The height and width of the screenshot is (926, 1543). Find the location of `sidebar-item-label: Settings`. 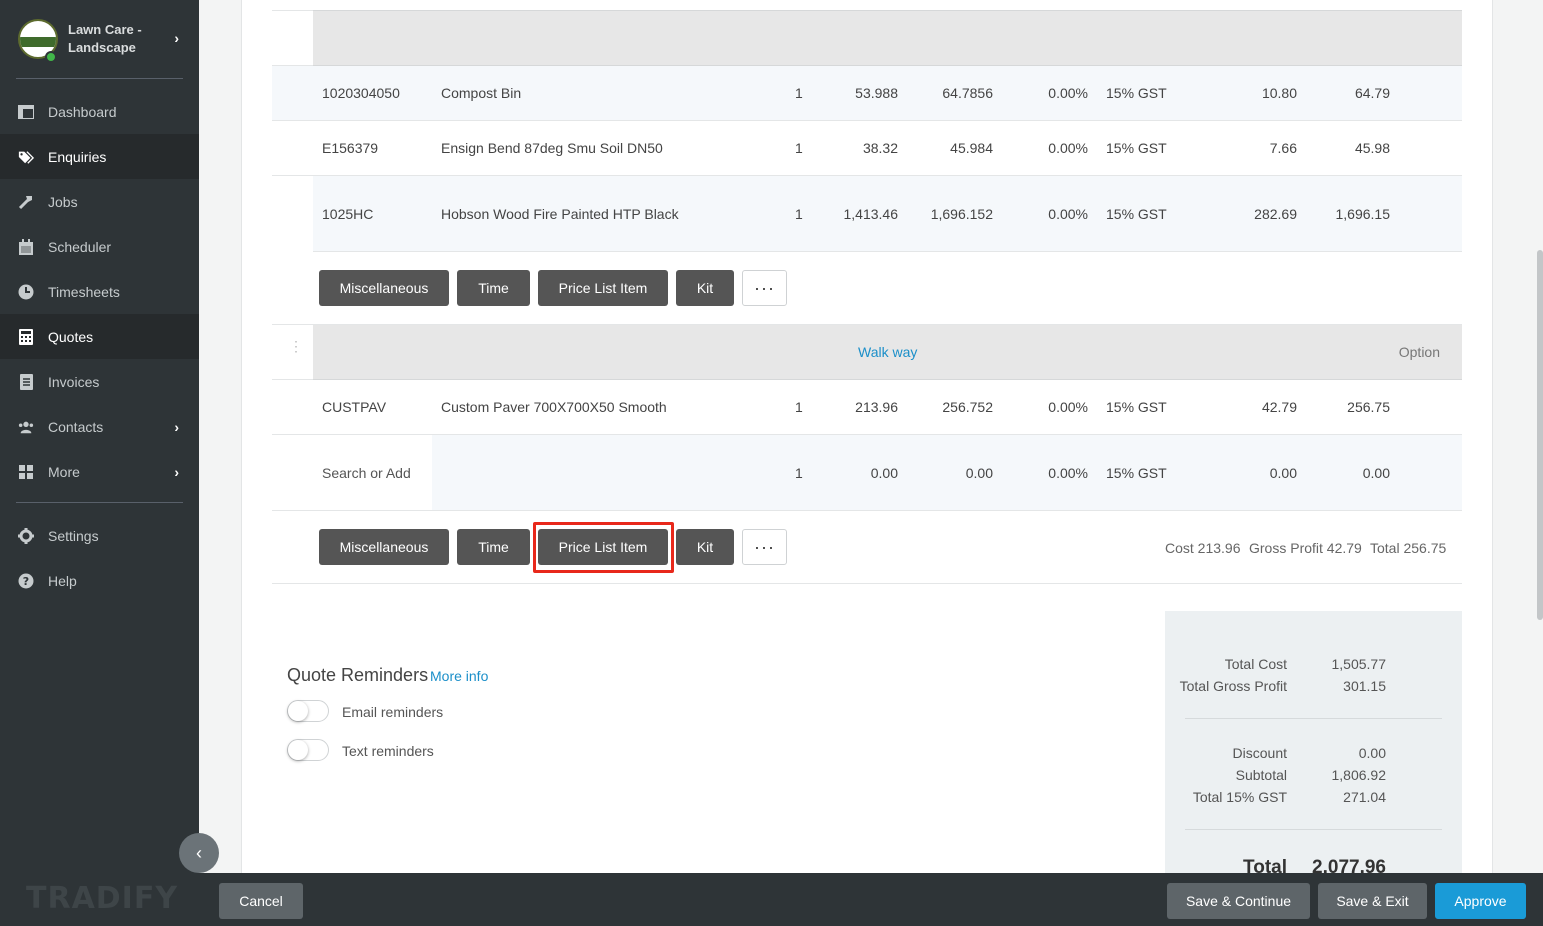

sidebar-item-label: Settings is located at coordinates (73, 535).